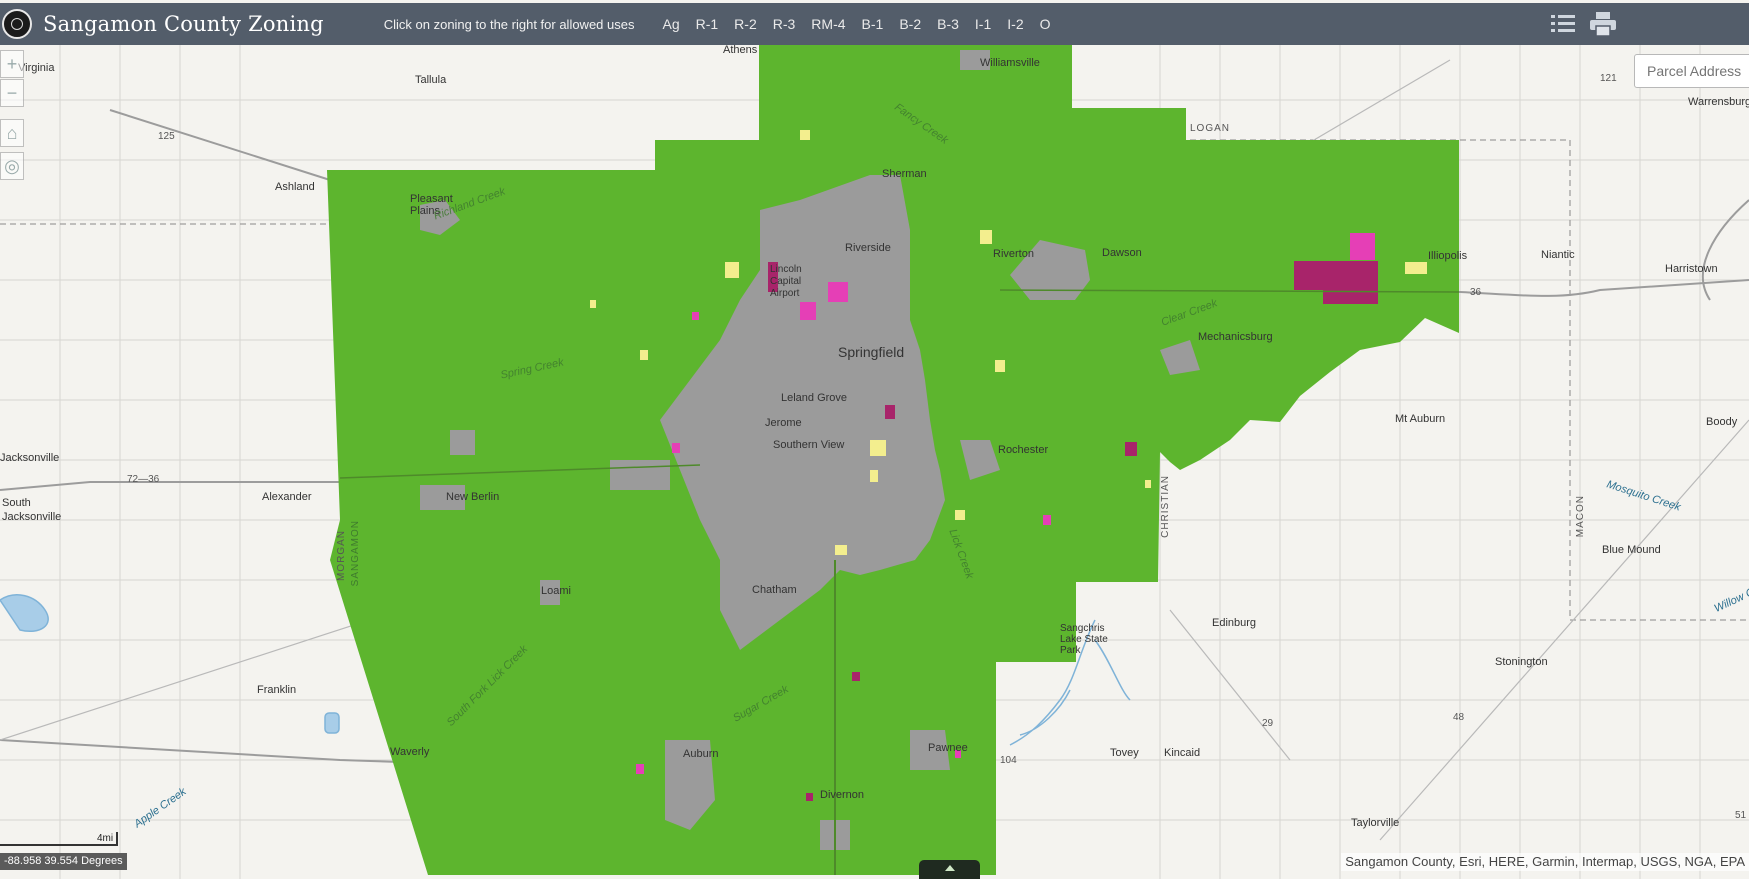 The image size is (1749, 879). I want to click on zone-link-r1: R-1, so click(707, 24).